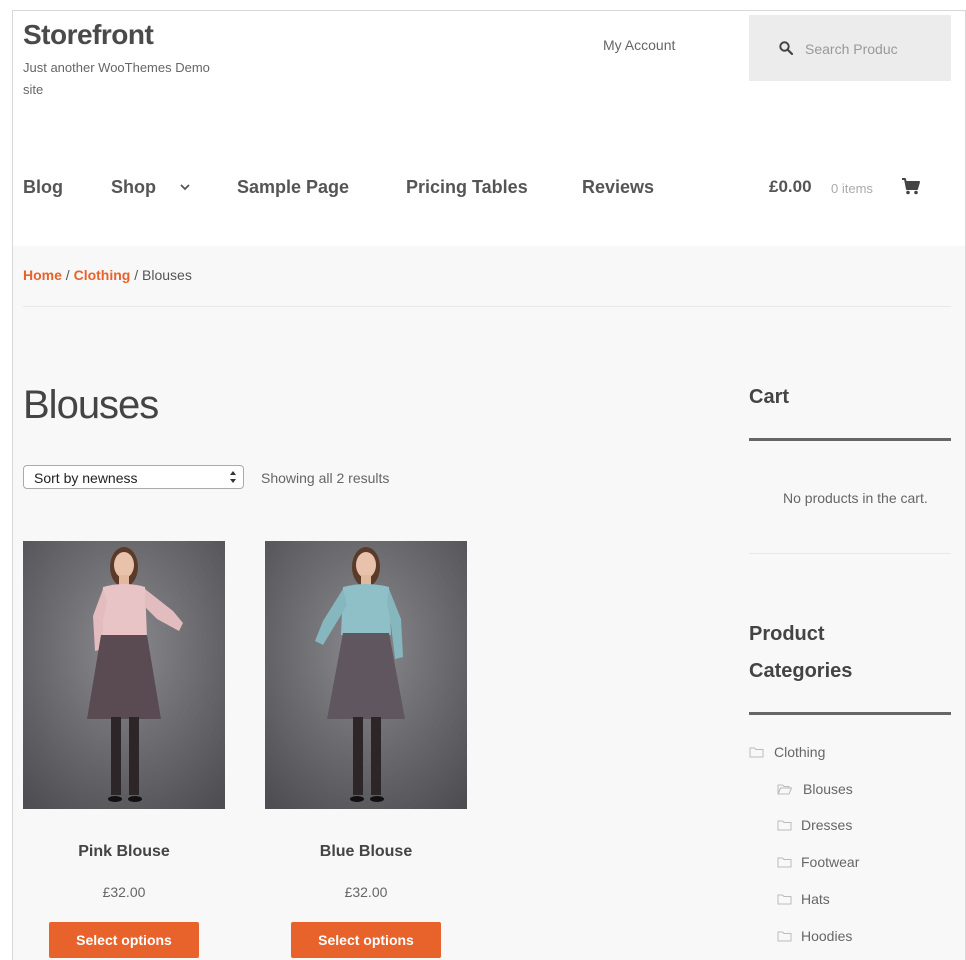 Image resolution: width=966 pixels, height=960 pixels. What do you see at coordinates (487, 306) in the screenshot?
I see `breadcrumb-divider` at bounding box center [487, 306].